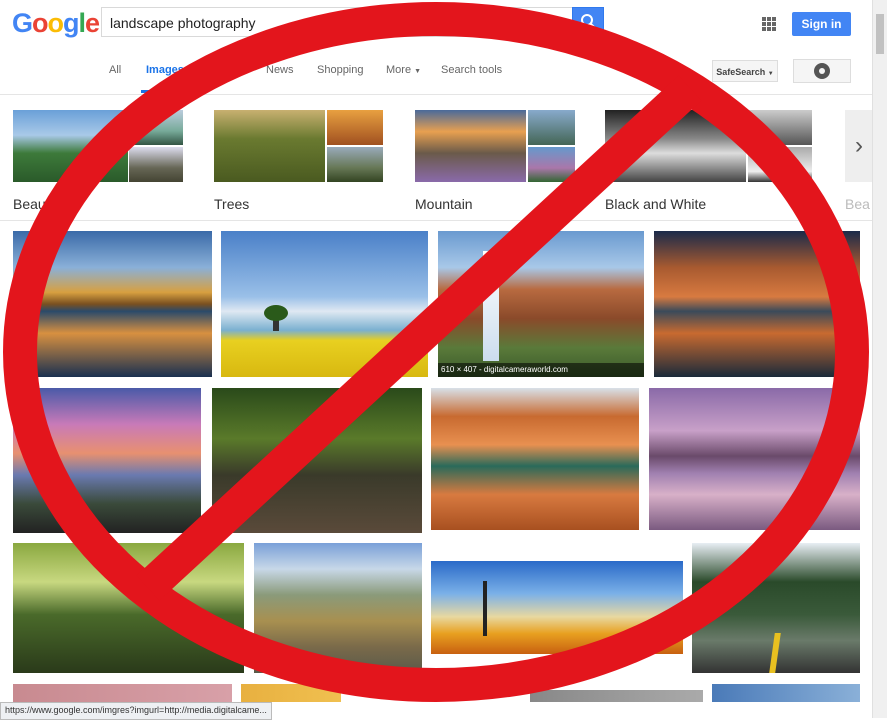 This screenshot has height=720, width=887. I want to click on safesearch-label: SafeSearch, so click(741, 72).